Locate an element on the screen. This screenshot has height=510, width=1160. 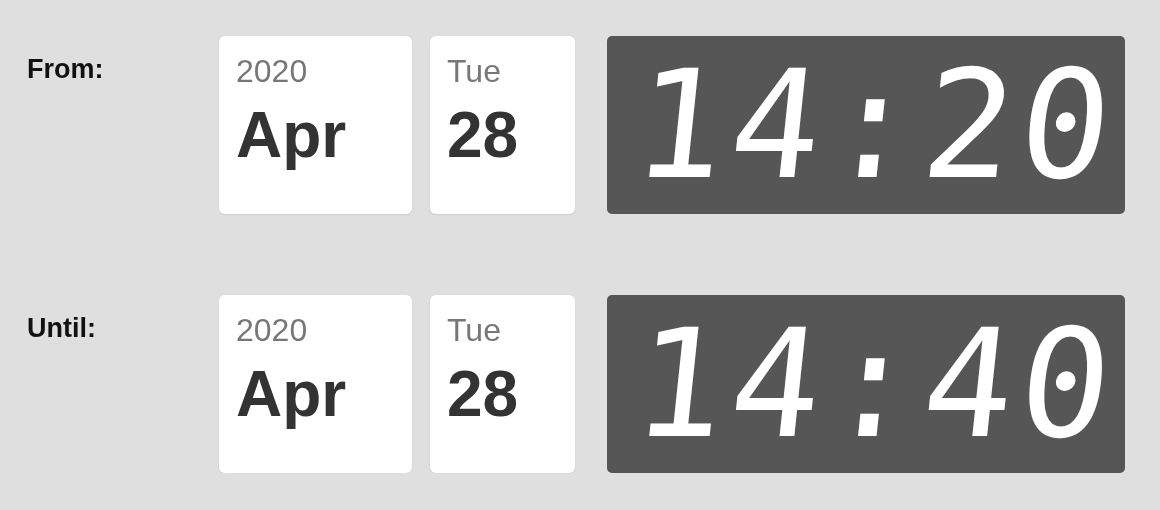
range-label: Until: is located at coordinates (62, 328).